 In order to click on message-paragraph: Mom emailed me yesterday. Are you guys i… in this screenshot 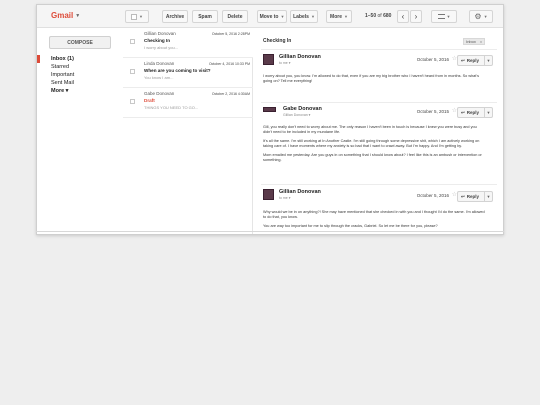, I will do `click(372, 157)`.